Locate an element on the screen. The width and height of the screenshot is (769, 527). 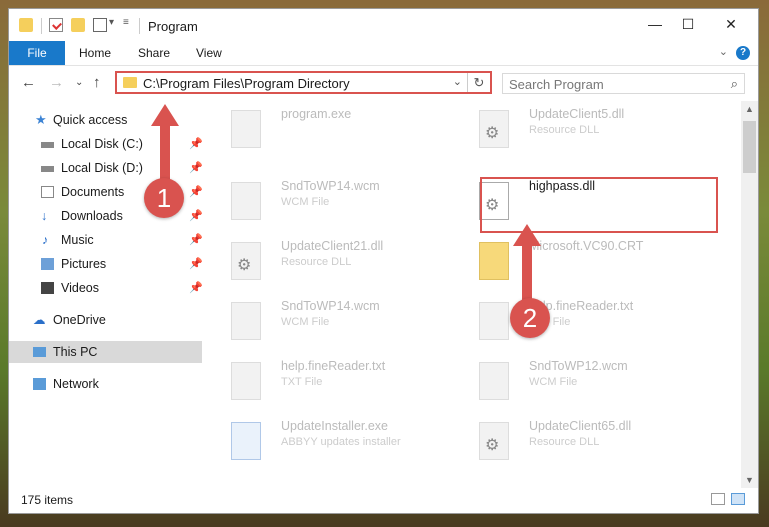
details-view-icon is located at coordinates (718, 499).